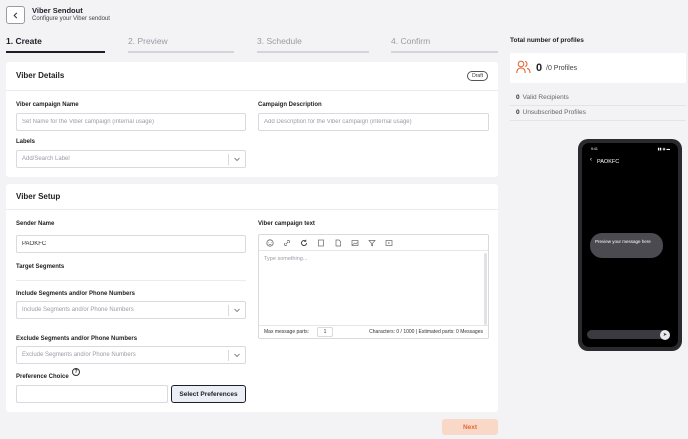 Image resolution: width=688 pixels, height=439 pixels. I want to click on document-icon, so click(337, 242).